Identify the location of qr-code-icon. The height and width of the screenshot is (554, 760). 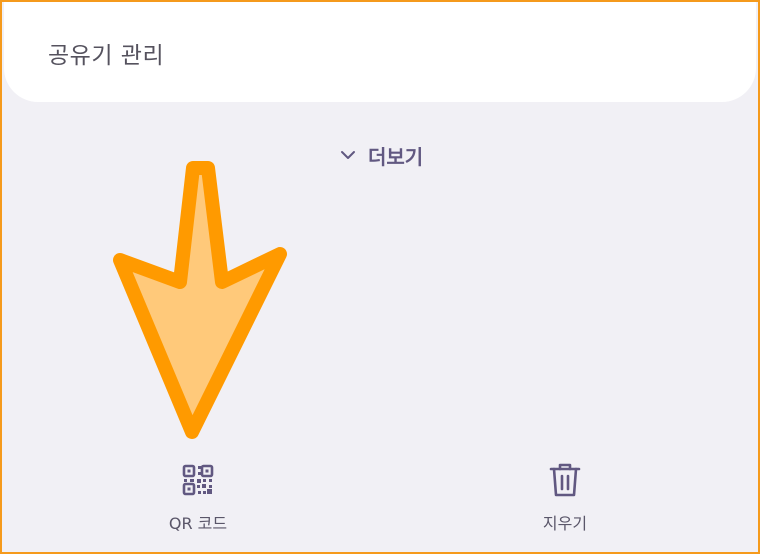
(198, 480).